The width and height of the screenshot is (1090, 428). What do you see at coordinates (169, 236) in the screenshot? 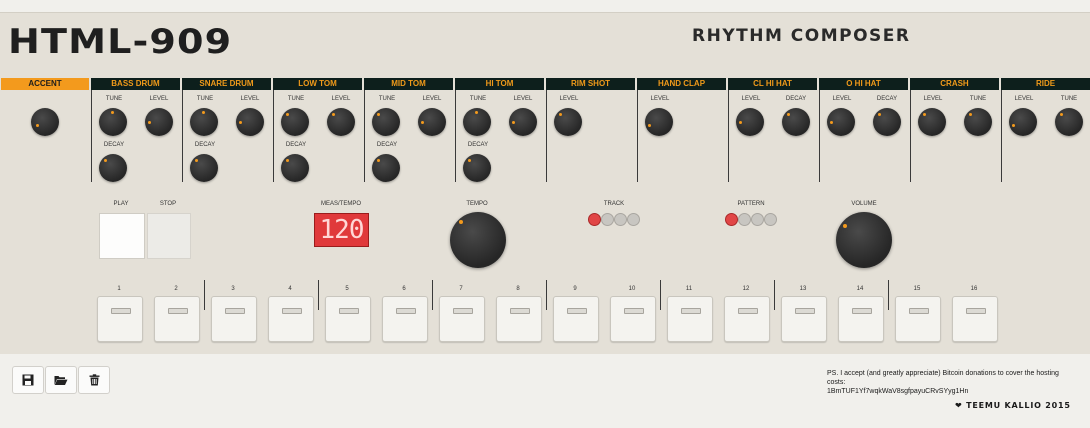
I see `stop-button` at bounding box center [169, 236].